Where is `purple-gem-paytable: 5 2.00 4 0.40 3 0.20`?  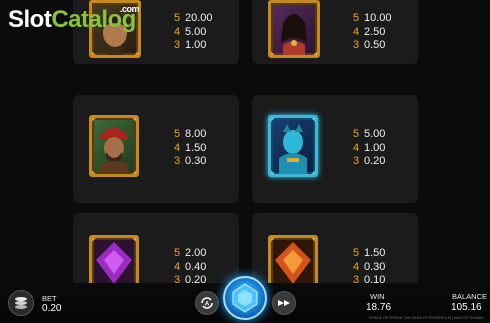 purple-gem-paytable: 5 2.00 4 0.40 3 0.20 is located at coordinates (190, 266).